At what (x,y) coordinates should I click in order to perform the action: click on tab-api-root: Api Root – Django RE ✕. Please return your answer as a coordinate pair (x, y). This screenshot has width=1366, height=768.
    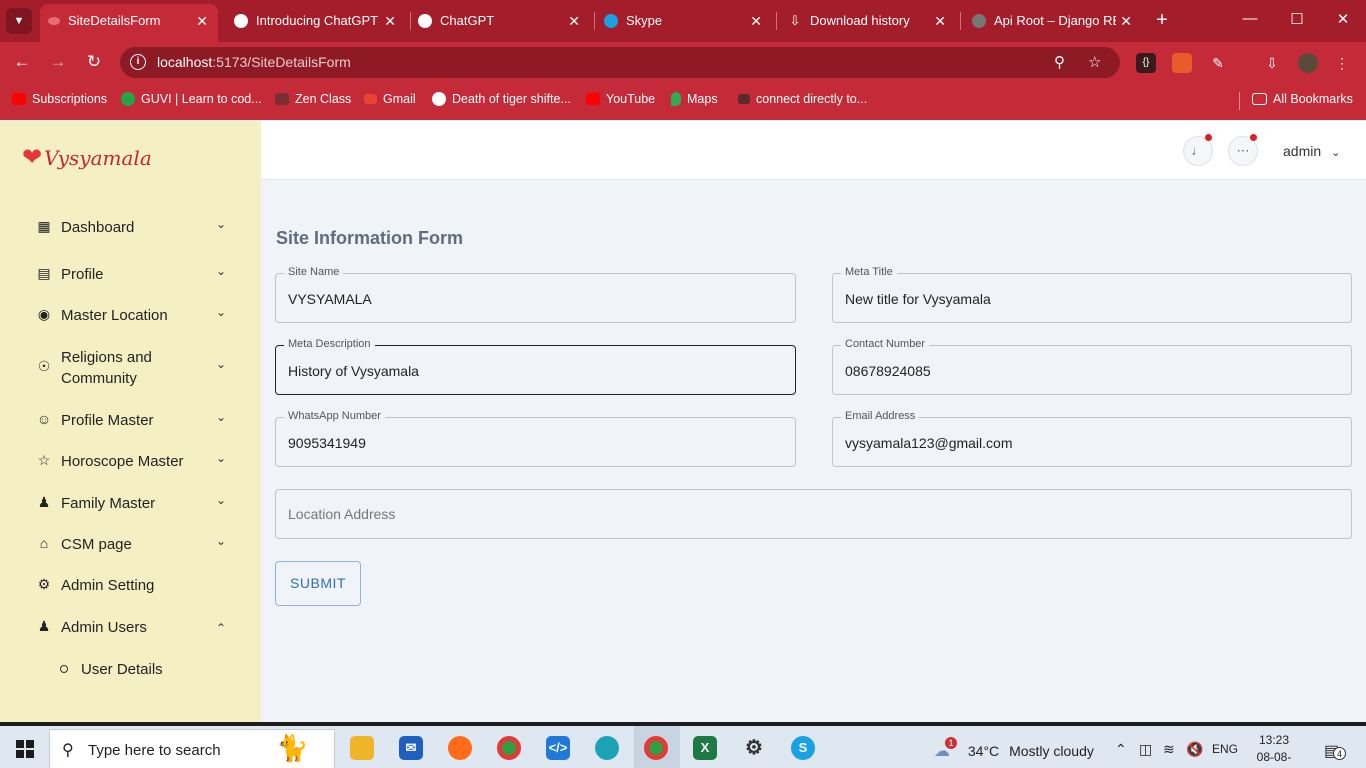
    Looking at the image, I should click on (1053, 21).